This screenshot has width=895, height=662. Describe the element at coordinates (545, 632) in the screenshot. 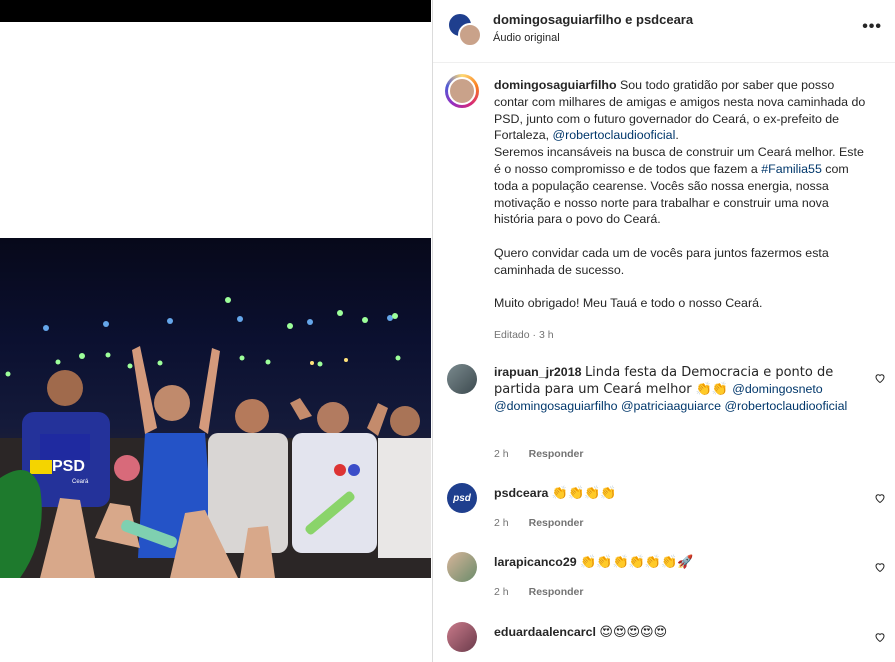

I see `comment-username: eduardaalencarcl` at that location.